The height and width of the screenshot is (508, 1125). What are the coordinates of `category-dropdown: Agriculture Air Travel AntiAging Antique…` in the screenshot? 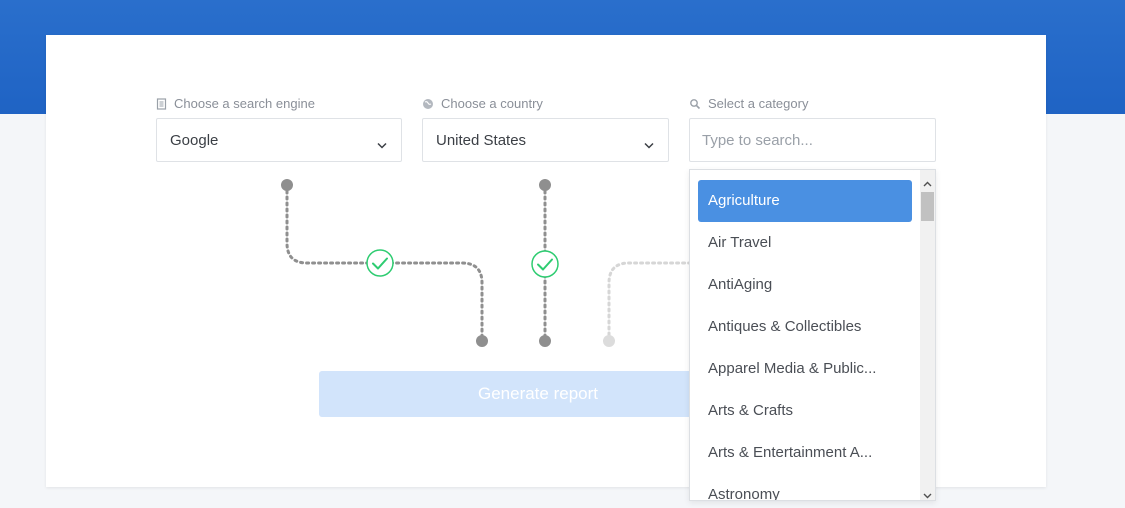 It's located at (812, 335).